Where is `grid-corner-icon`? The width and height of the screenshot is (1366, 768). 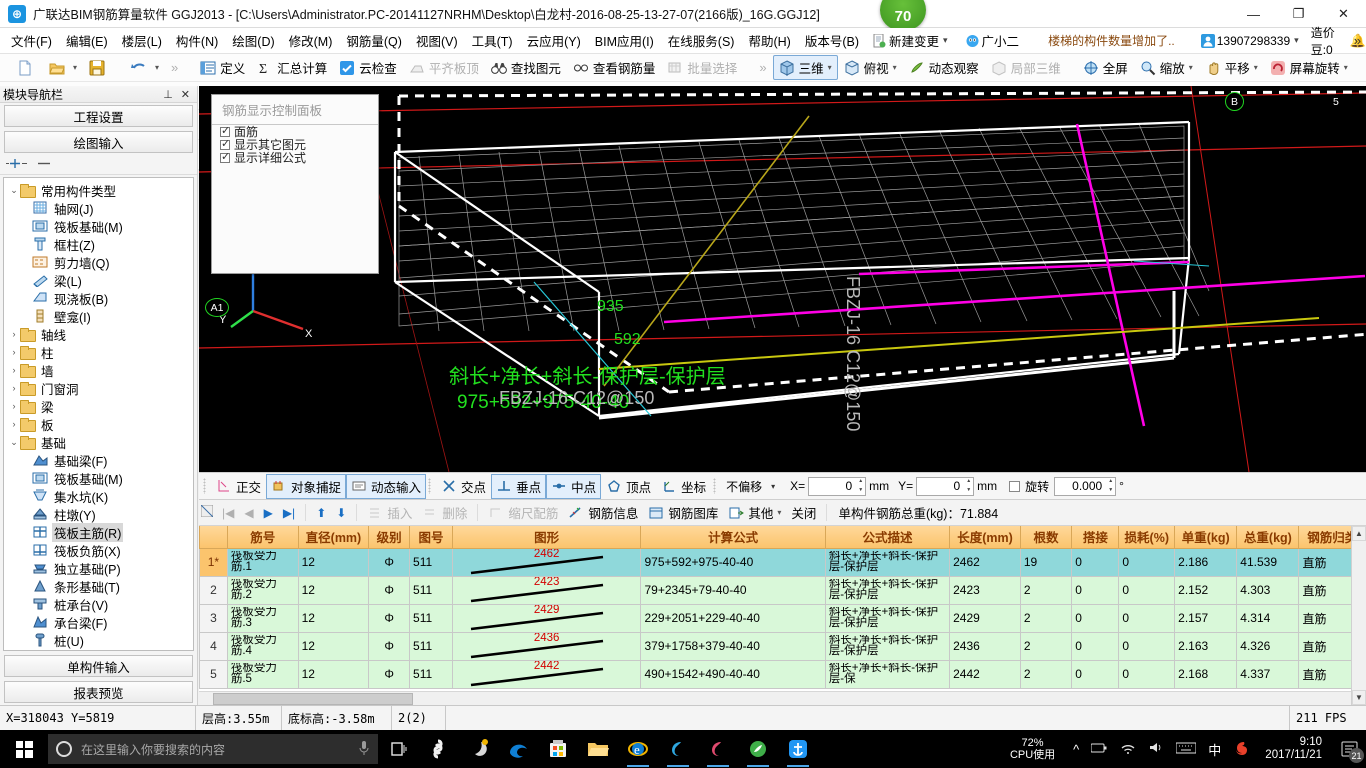
grid-corner-icon is located at coordinates (207, 512).